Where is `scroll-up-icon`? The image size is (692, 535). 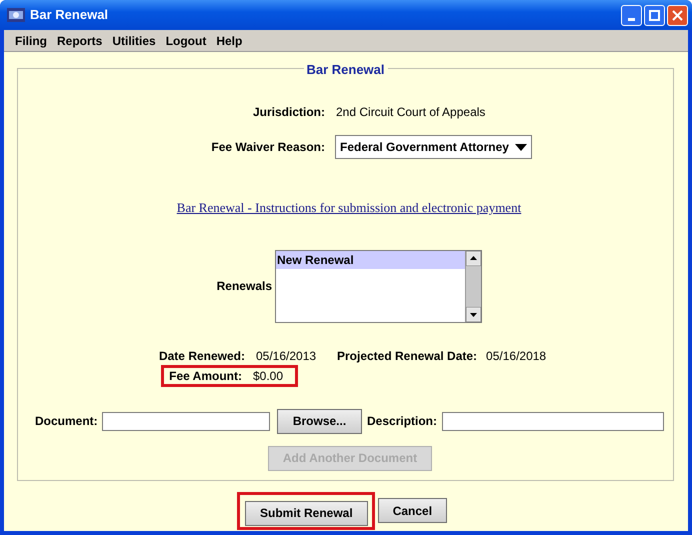 scroll-up-icon is located at coordinates (473, 258).